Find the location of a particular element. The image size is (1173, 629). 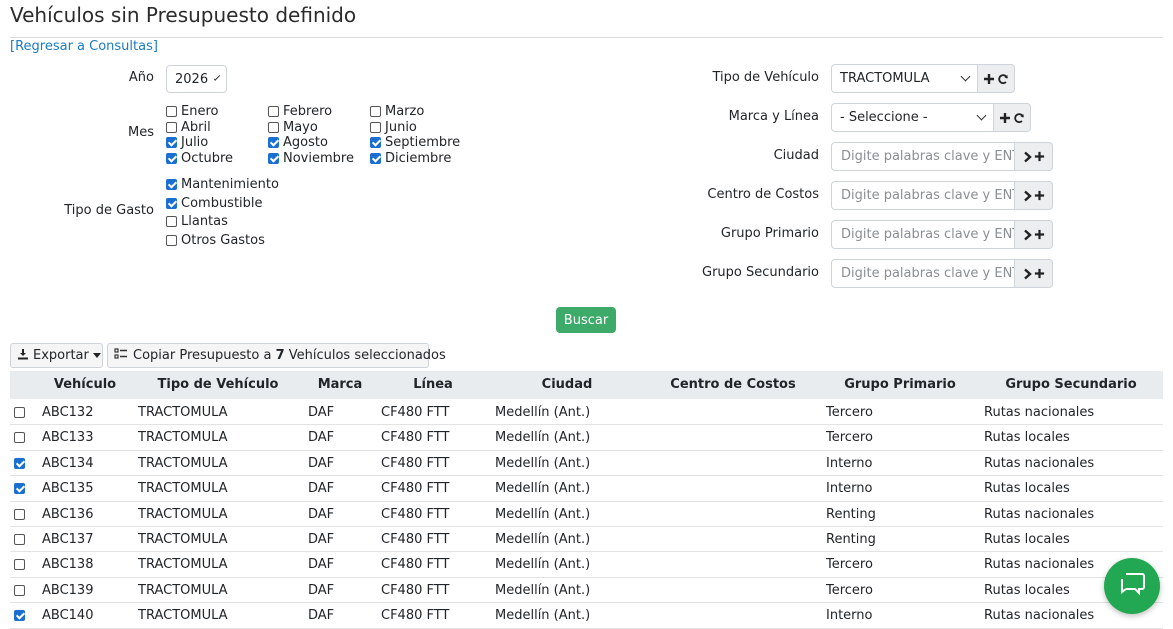

month-option: Octubre is located at coordinates (217, 158).